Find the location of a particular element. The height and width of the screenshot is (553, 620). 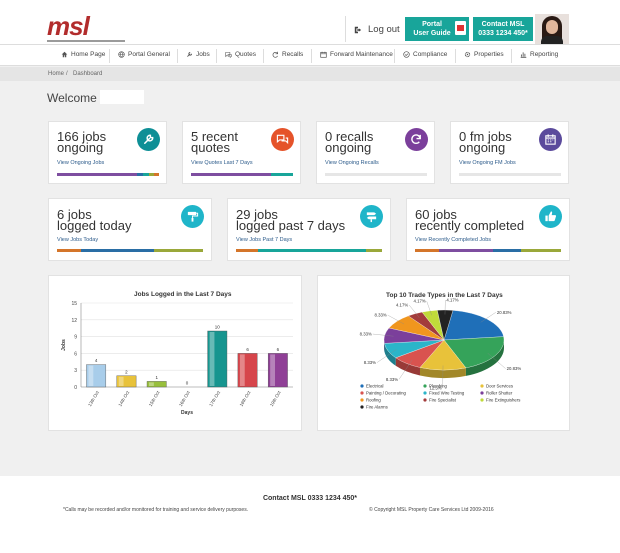

pie-slice-label: 20.83% is located at coordinates (514, 368).